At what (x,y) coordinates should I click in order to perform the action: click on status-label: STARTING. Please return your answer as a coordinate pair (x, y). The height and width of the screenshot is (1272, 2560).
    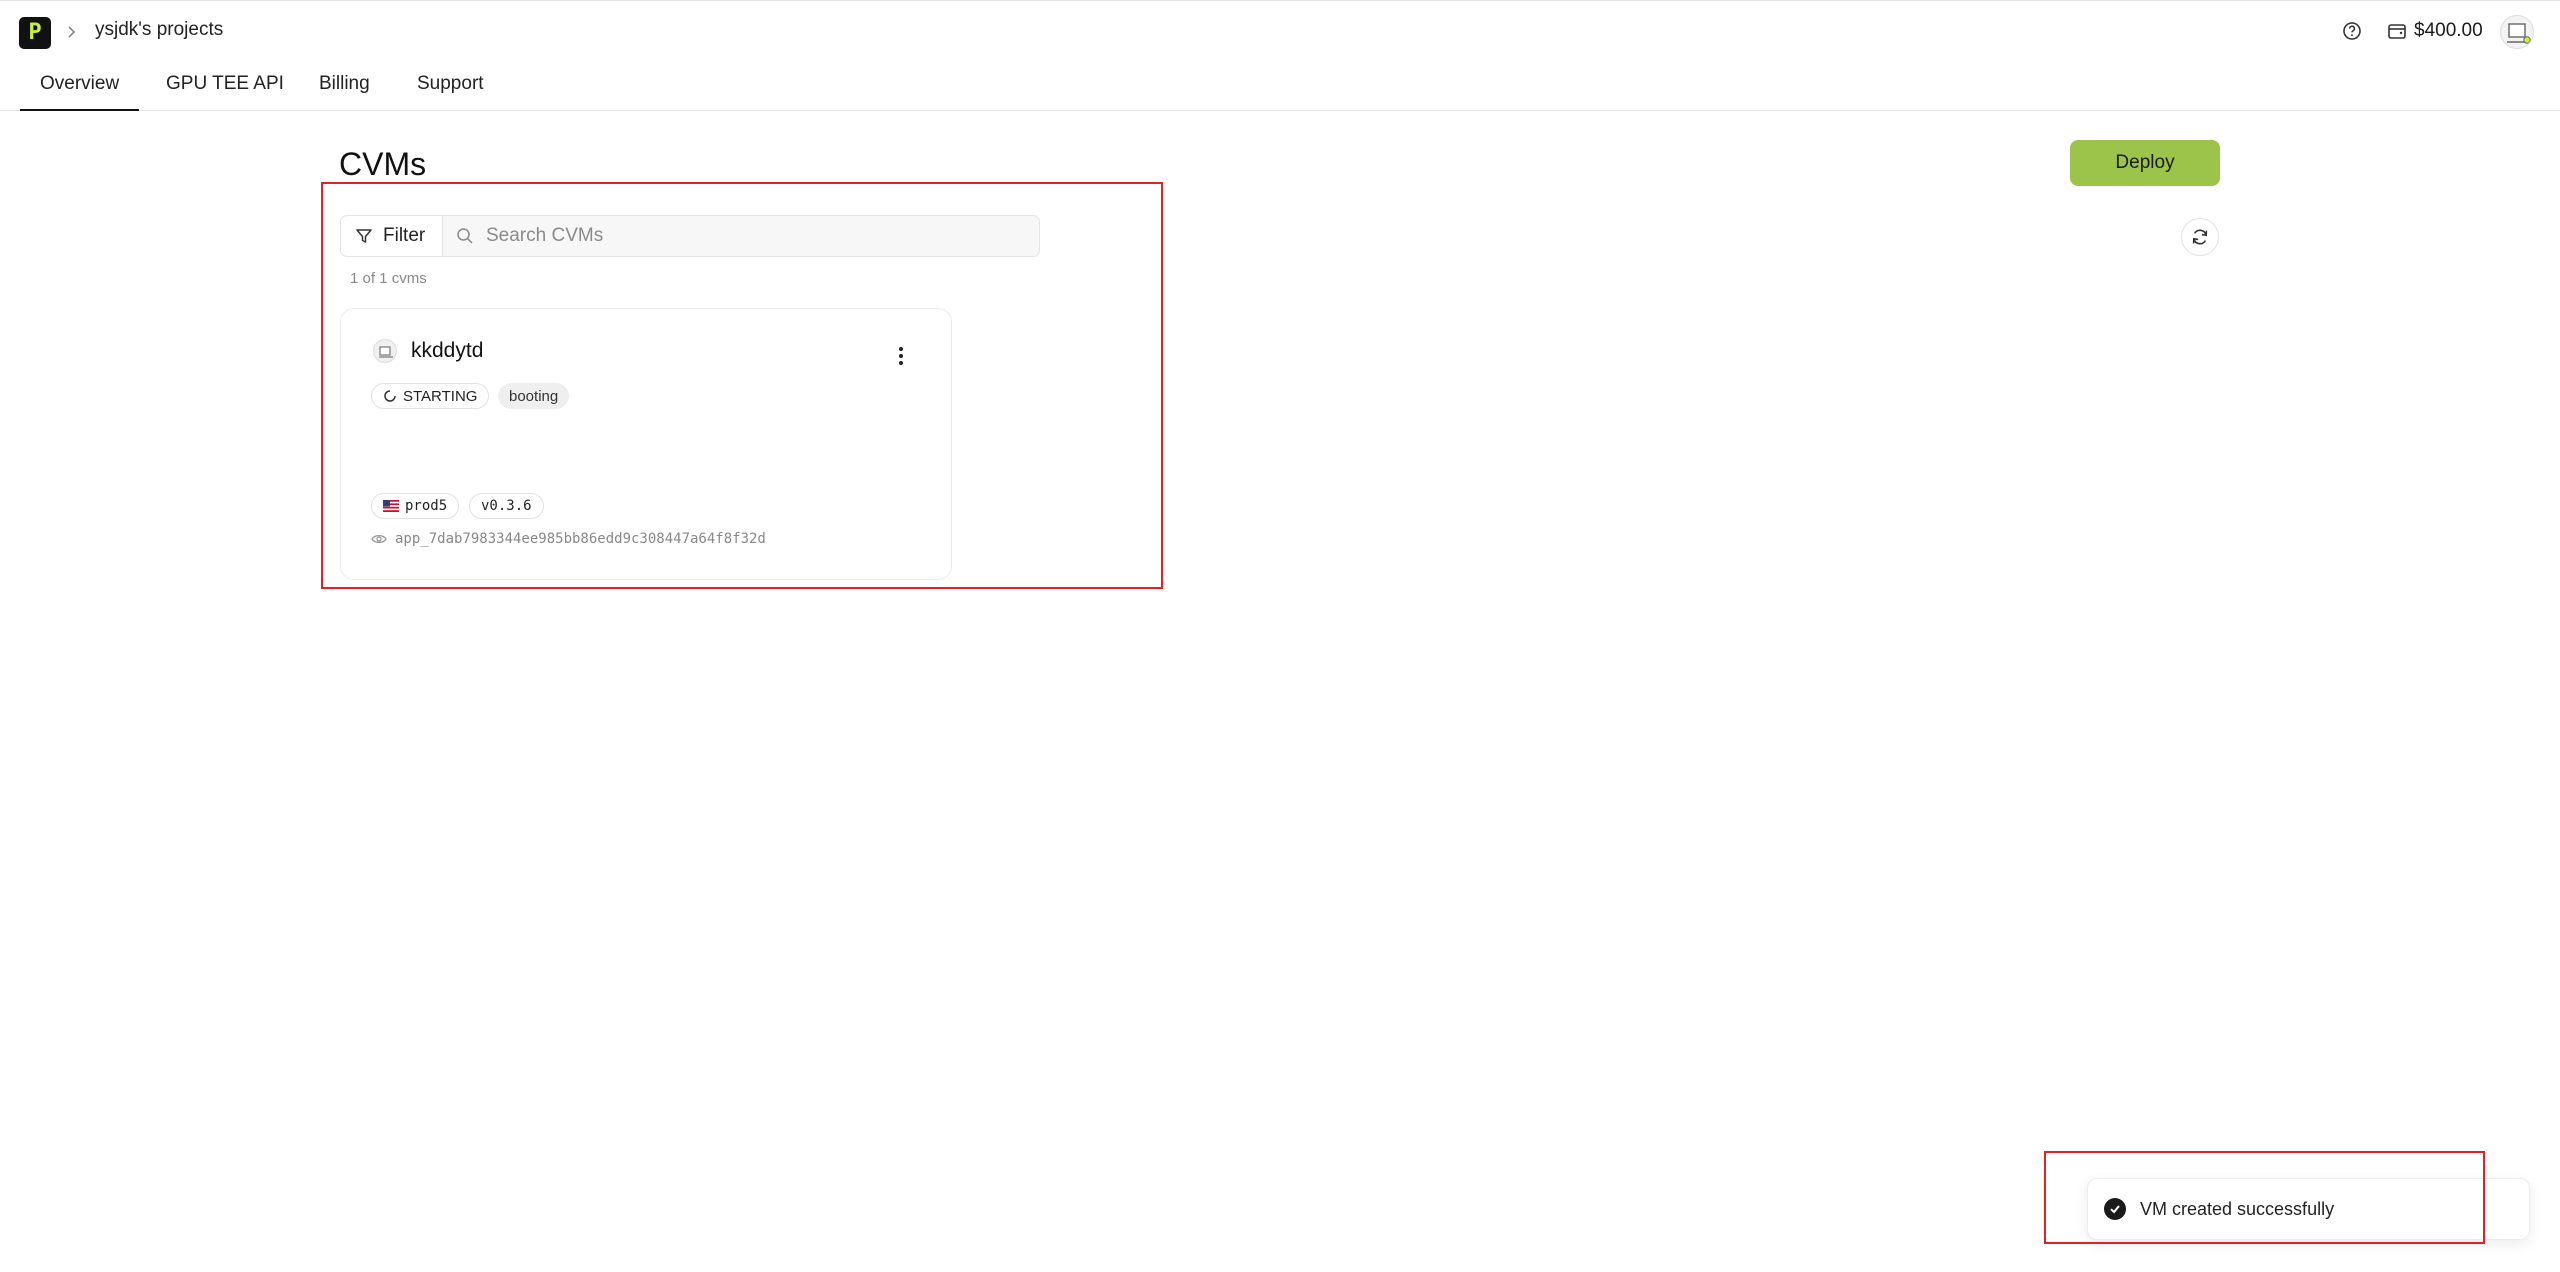
    Looking at the image, I should click on (440, 396).